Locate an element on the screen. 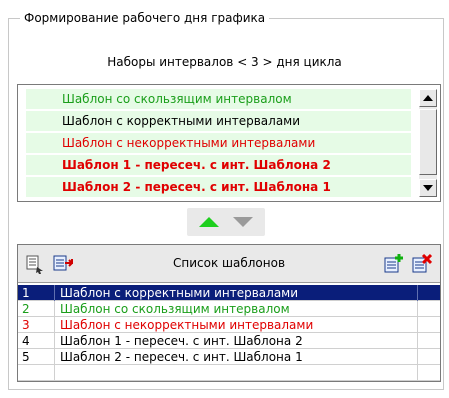 The image size is (449, 398). copy-template-icon is located at coordinates (63, 263).